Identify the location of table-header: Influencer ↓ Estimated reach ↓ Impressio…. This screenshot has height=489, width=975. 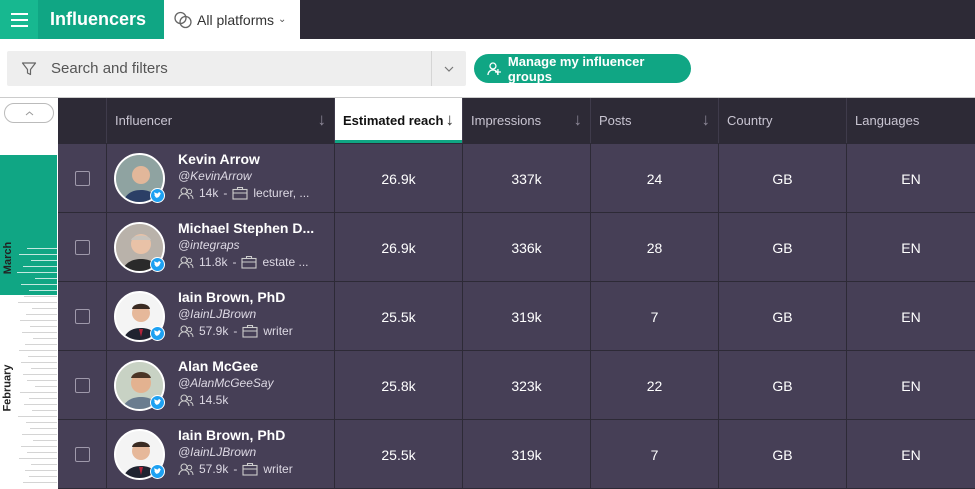
(516, 120).